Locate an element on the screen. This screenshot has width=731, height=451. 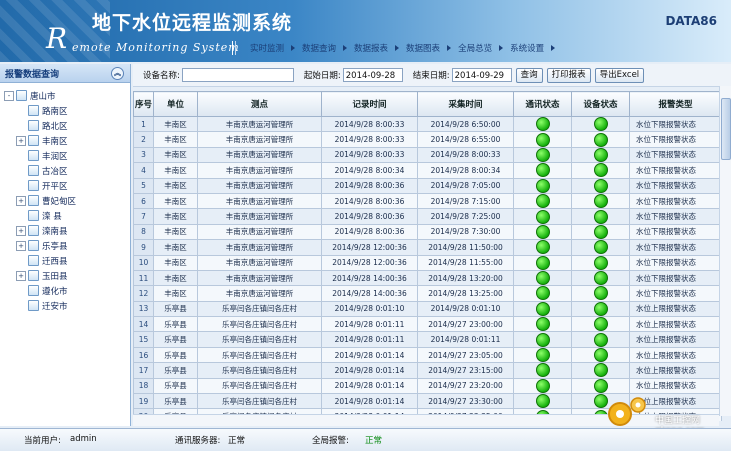
tree-node: + 曹妃甸区 is located at coordinates (65, 200).